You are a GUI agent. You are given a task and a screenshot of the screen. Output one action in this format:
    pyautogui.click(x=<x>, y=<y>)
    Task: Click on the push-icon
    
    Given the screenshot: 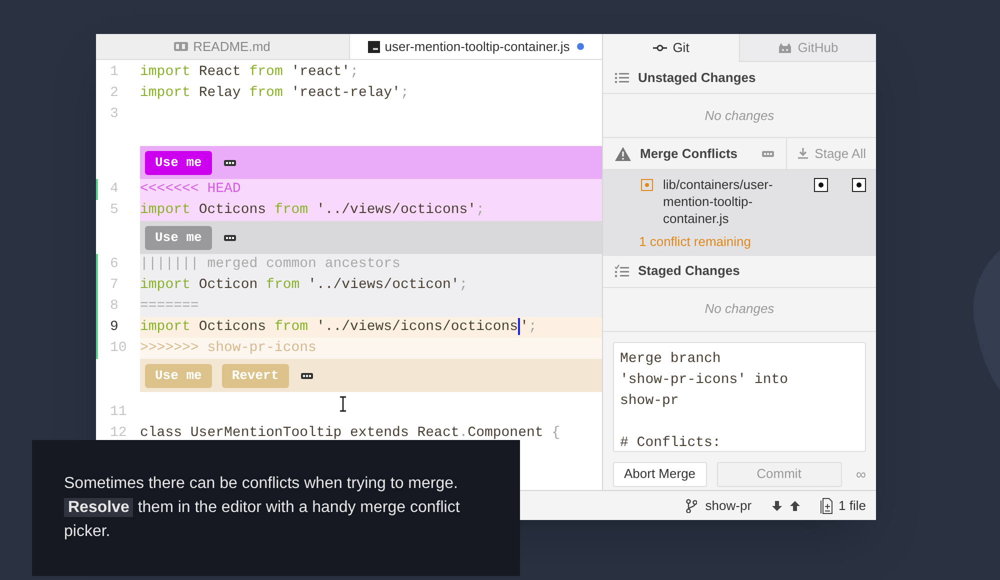 What is the action you would take?
    pyautogui.click(x=795, y=505)
    